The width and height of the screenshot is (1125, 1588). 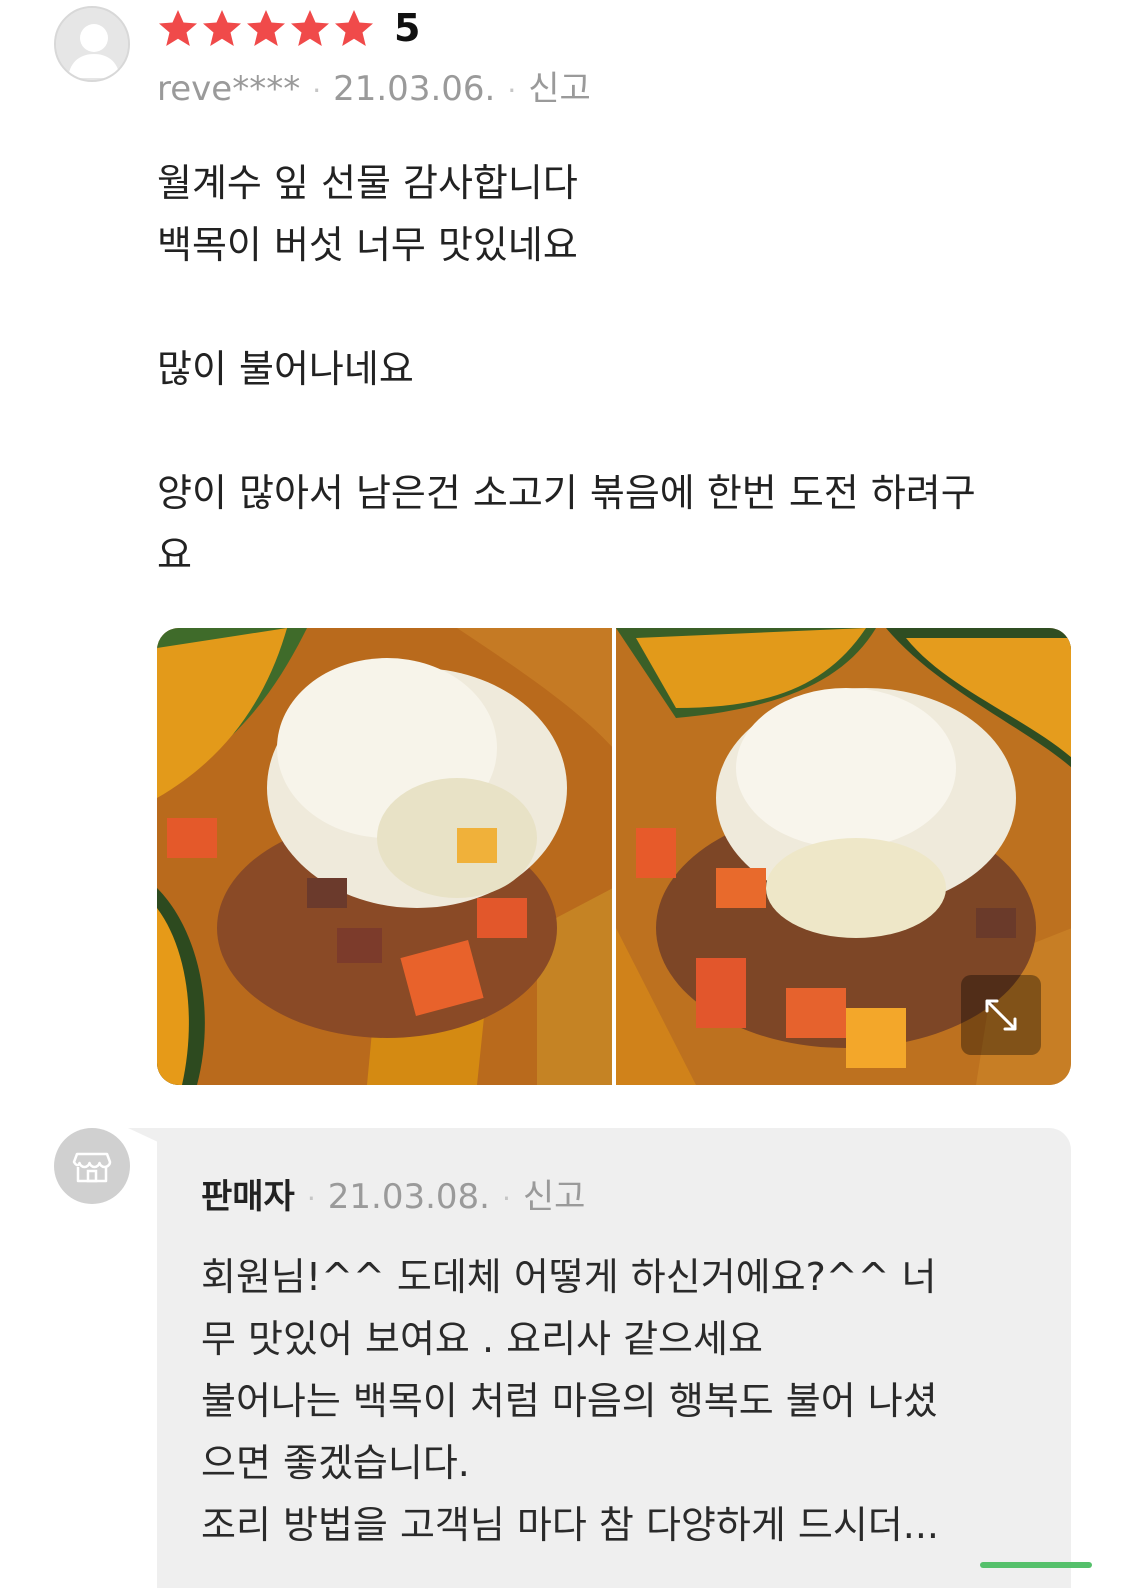 I want to click on review-text-line: 백목이 버섯 너무 맛있네요, so click(x=367, y=245).